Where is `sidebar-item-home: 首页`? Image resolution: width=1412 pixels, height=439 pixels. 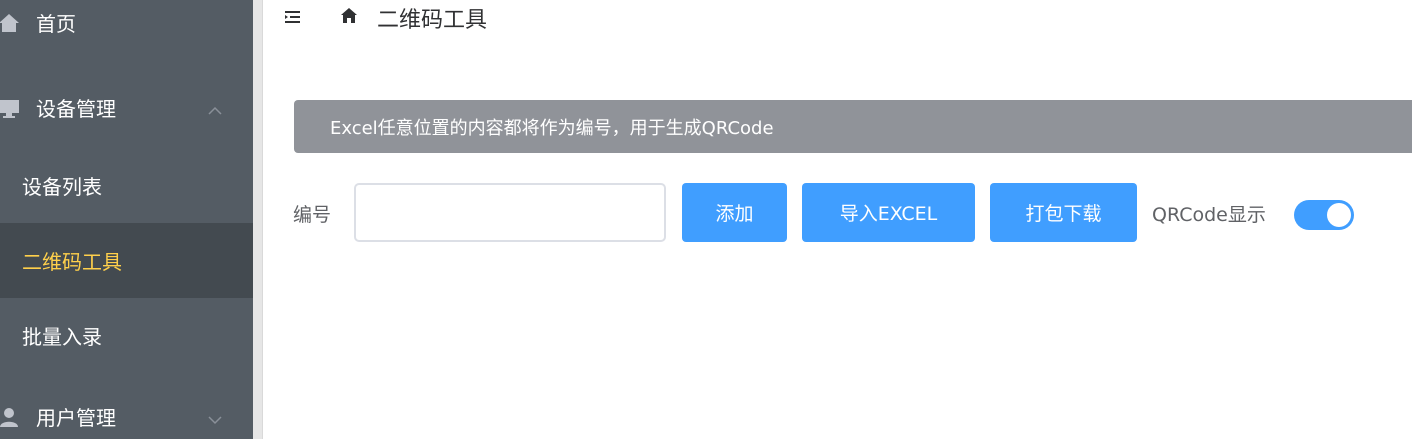
sidebar-item-home: 首页 is located at coordinates (126, 30).